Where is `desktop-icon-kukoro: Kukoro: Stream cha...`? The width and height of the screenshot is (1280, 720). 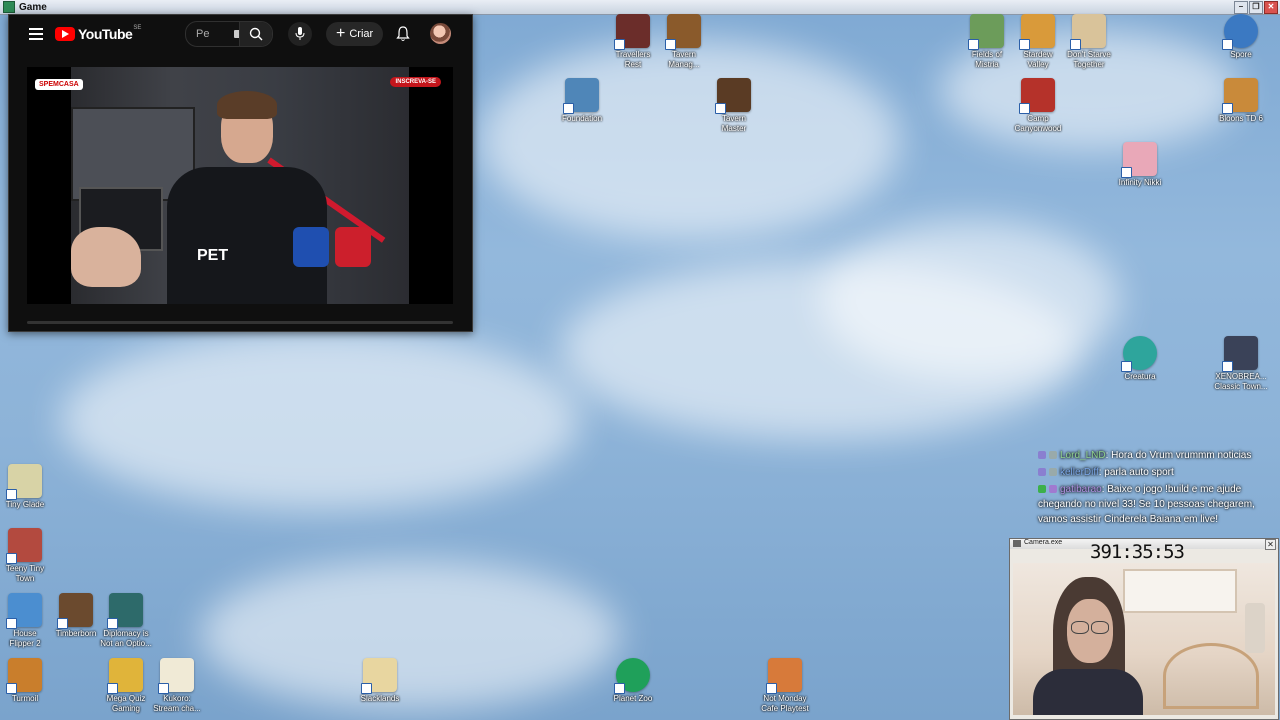
desktop-icon-kukoro: Kukoro: Stream cha... is located at coordinates (177, 686).